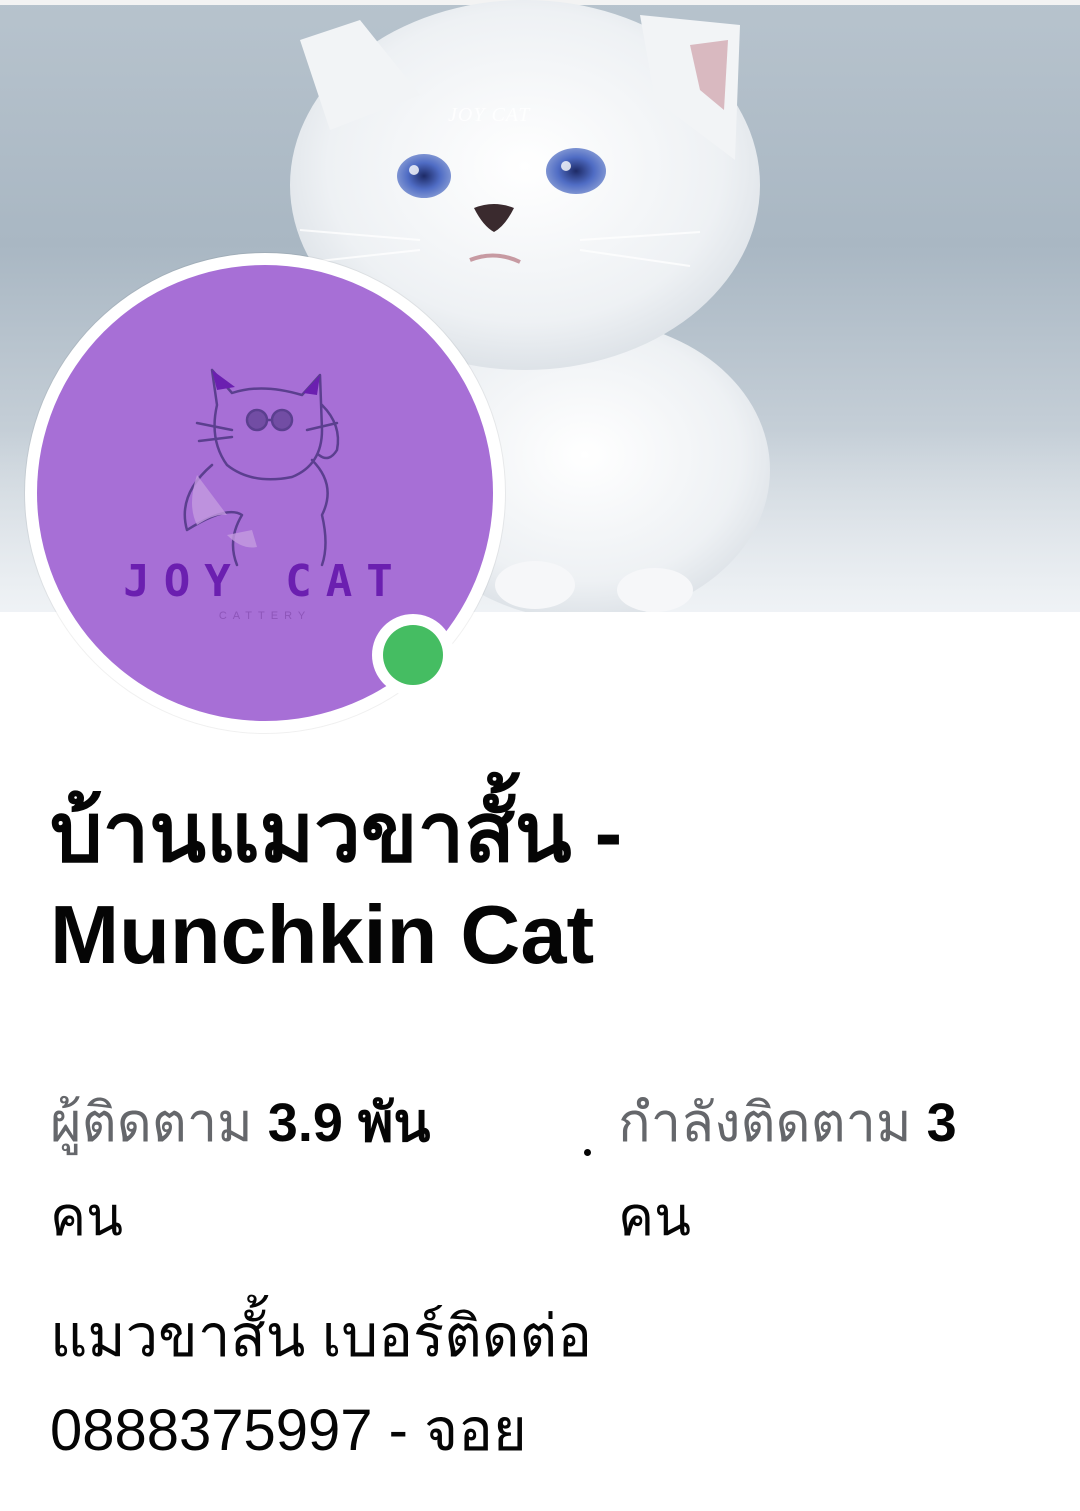 This screenshot has height=1511, width=1080. What do you see at coordinates (336, 883) in the screenshot?
I see `page-title: บ้านแมวขาสั้น - Munchkin Cat` at bounding box center [336, 883].